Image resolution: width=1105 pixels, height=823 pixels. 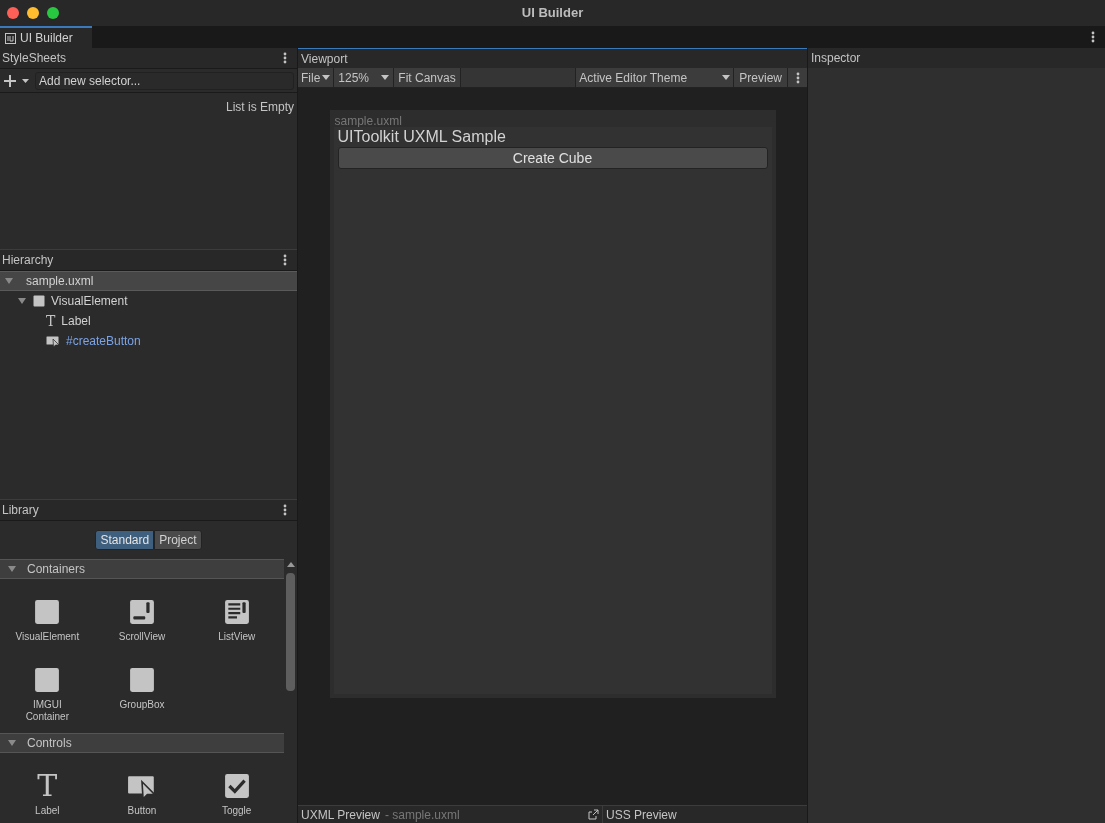 What do you see at coordinates (655, 77) in the screenshot?
I see `theme-dropdown: Active Editor Theme` at bounding box center [655, 77].